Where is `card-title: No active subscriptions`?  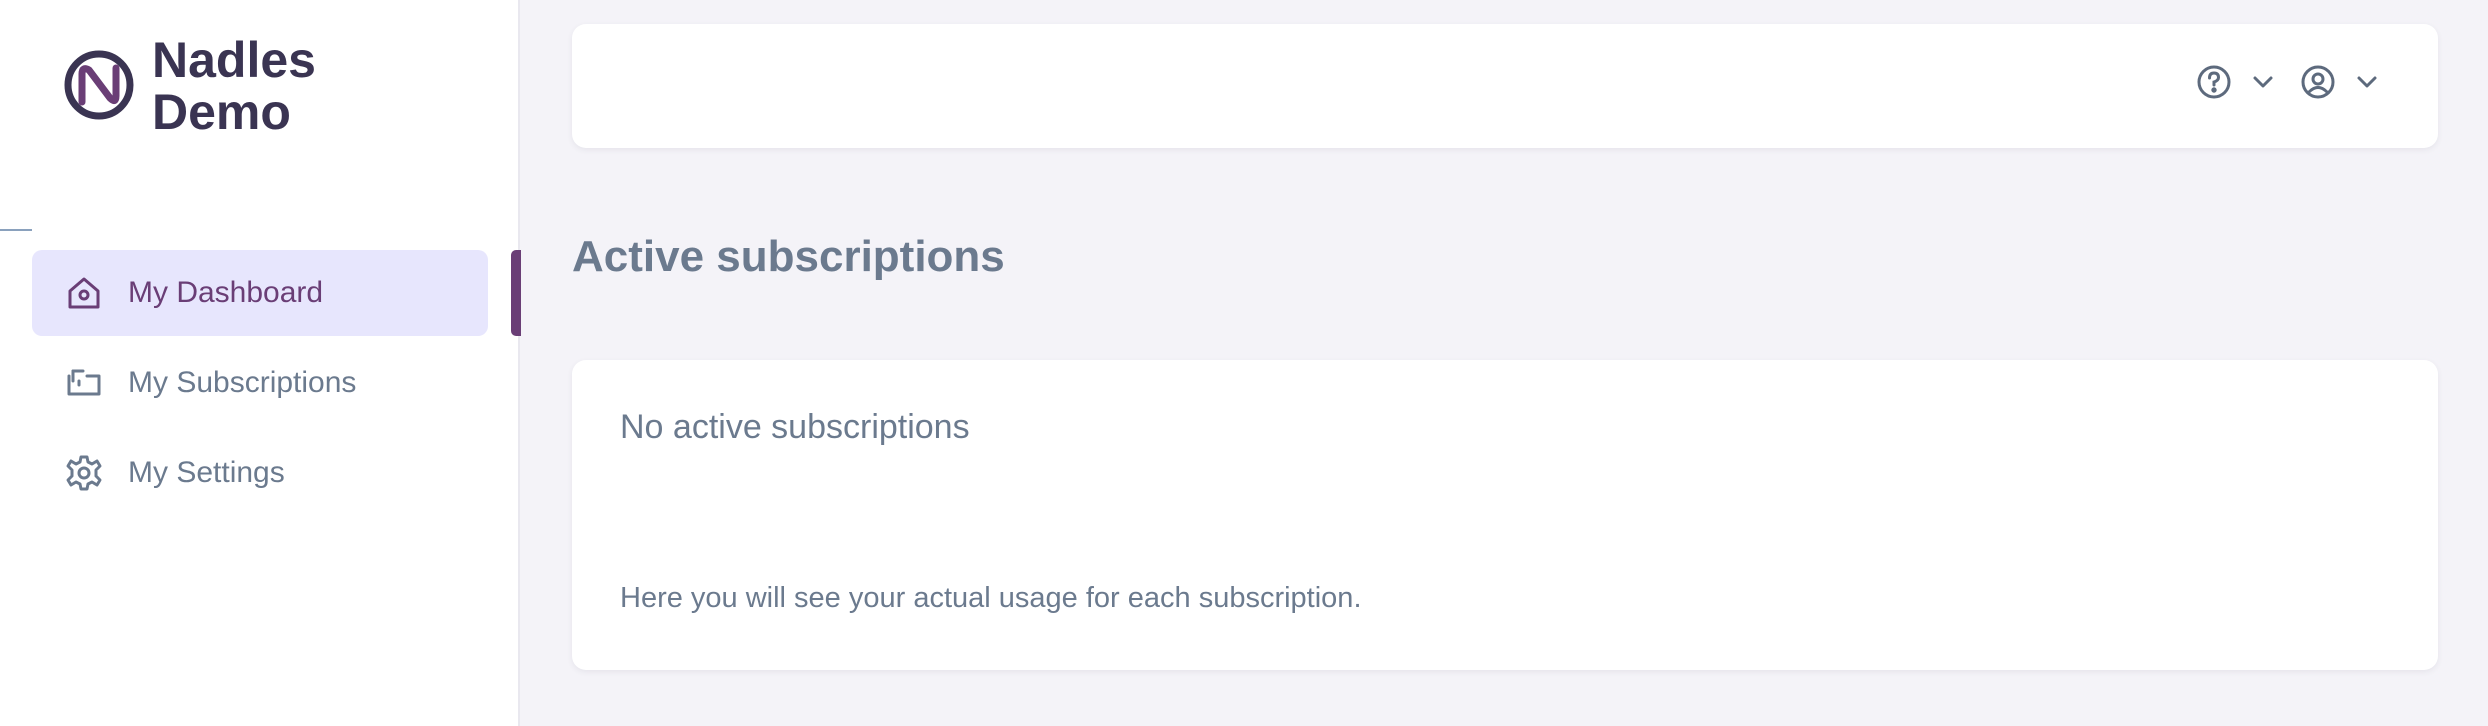 card-title: No active subscriptions is located at coordinates (795, 427).